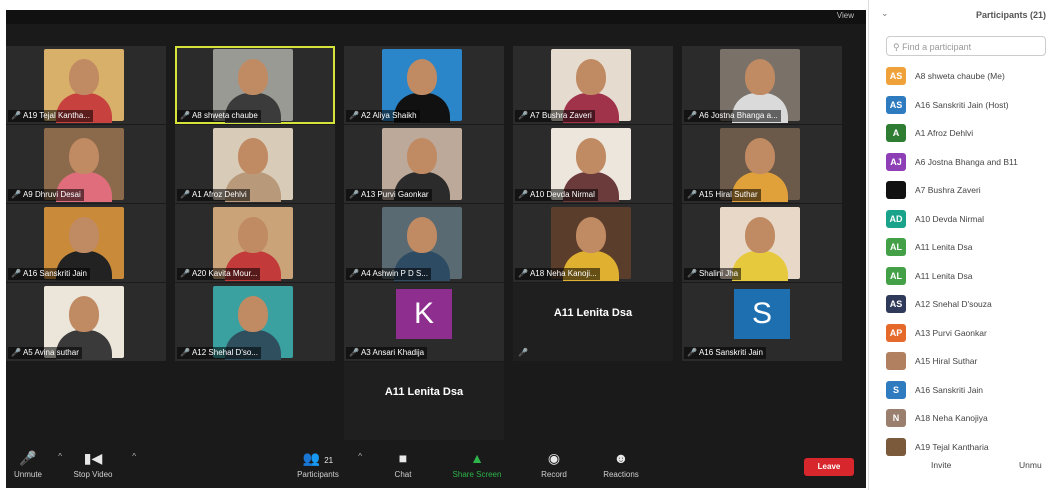  What do you see at coordinates (593, 322) in the screenshot?
I see `video-tile: A11 Lenita Dsa 🎤` at bounding box center [593, 322].